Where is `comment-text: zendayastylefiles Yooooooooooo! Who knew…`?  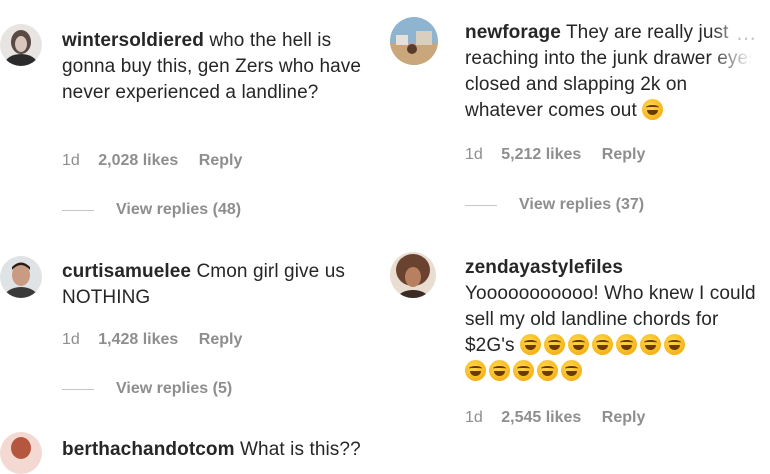
comment-text: zendayastylefiles Yooooooooooo! Who knew… is located at coordinates (617, 320).